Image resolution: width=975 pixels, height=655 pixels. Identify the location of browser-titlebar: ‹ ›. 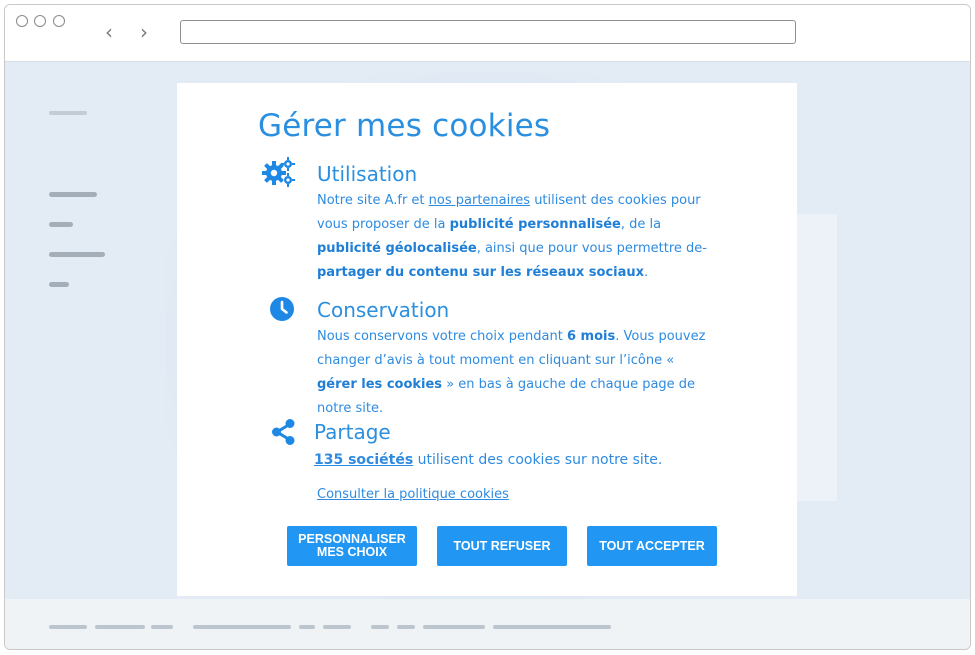
(487, 33).